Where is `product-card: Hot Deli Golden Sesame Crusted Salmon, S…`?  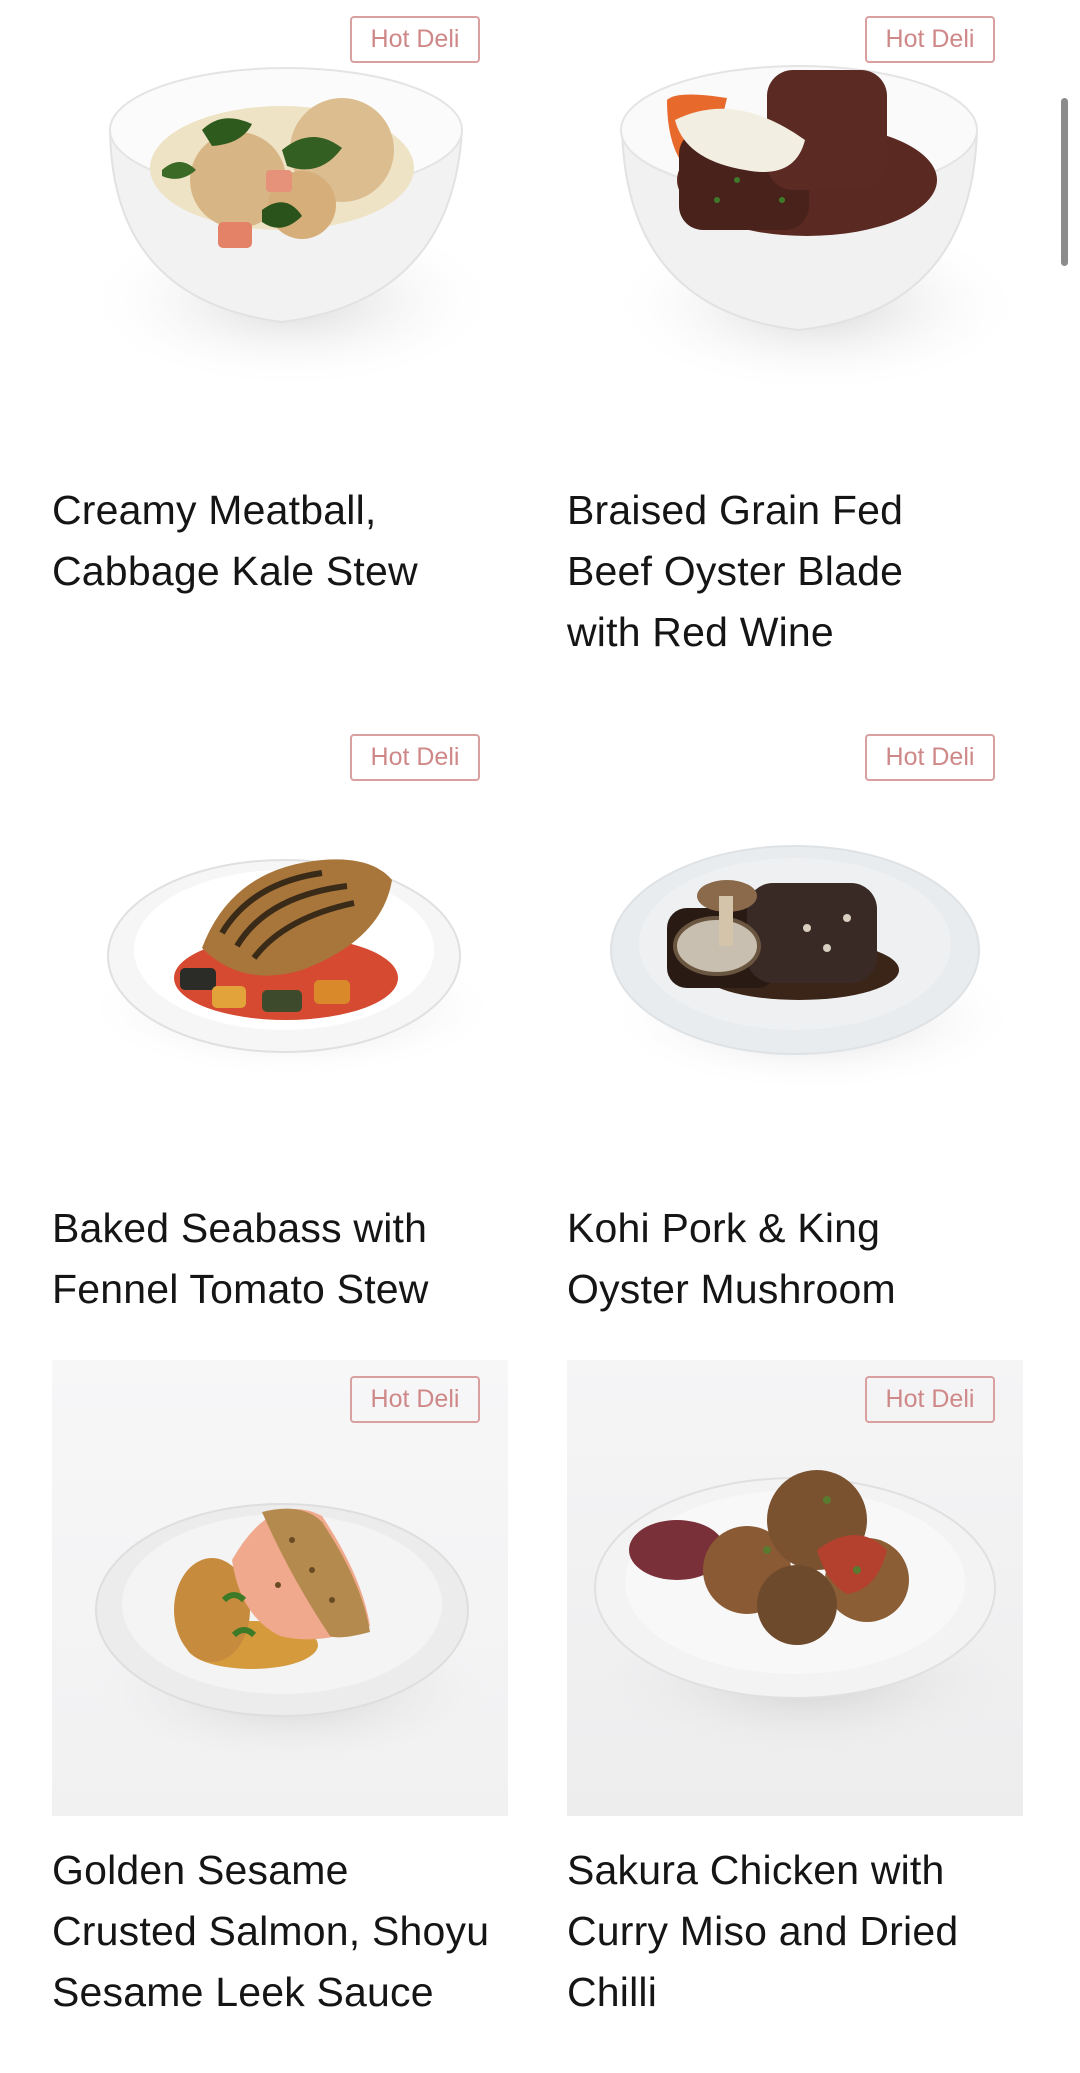 product-card: Hot Deli Golden Sesame Crusted Salmon, S… is located at coordinates (280, 1691).